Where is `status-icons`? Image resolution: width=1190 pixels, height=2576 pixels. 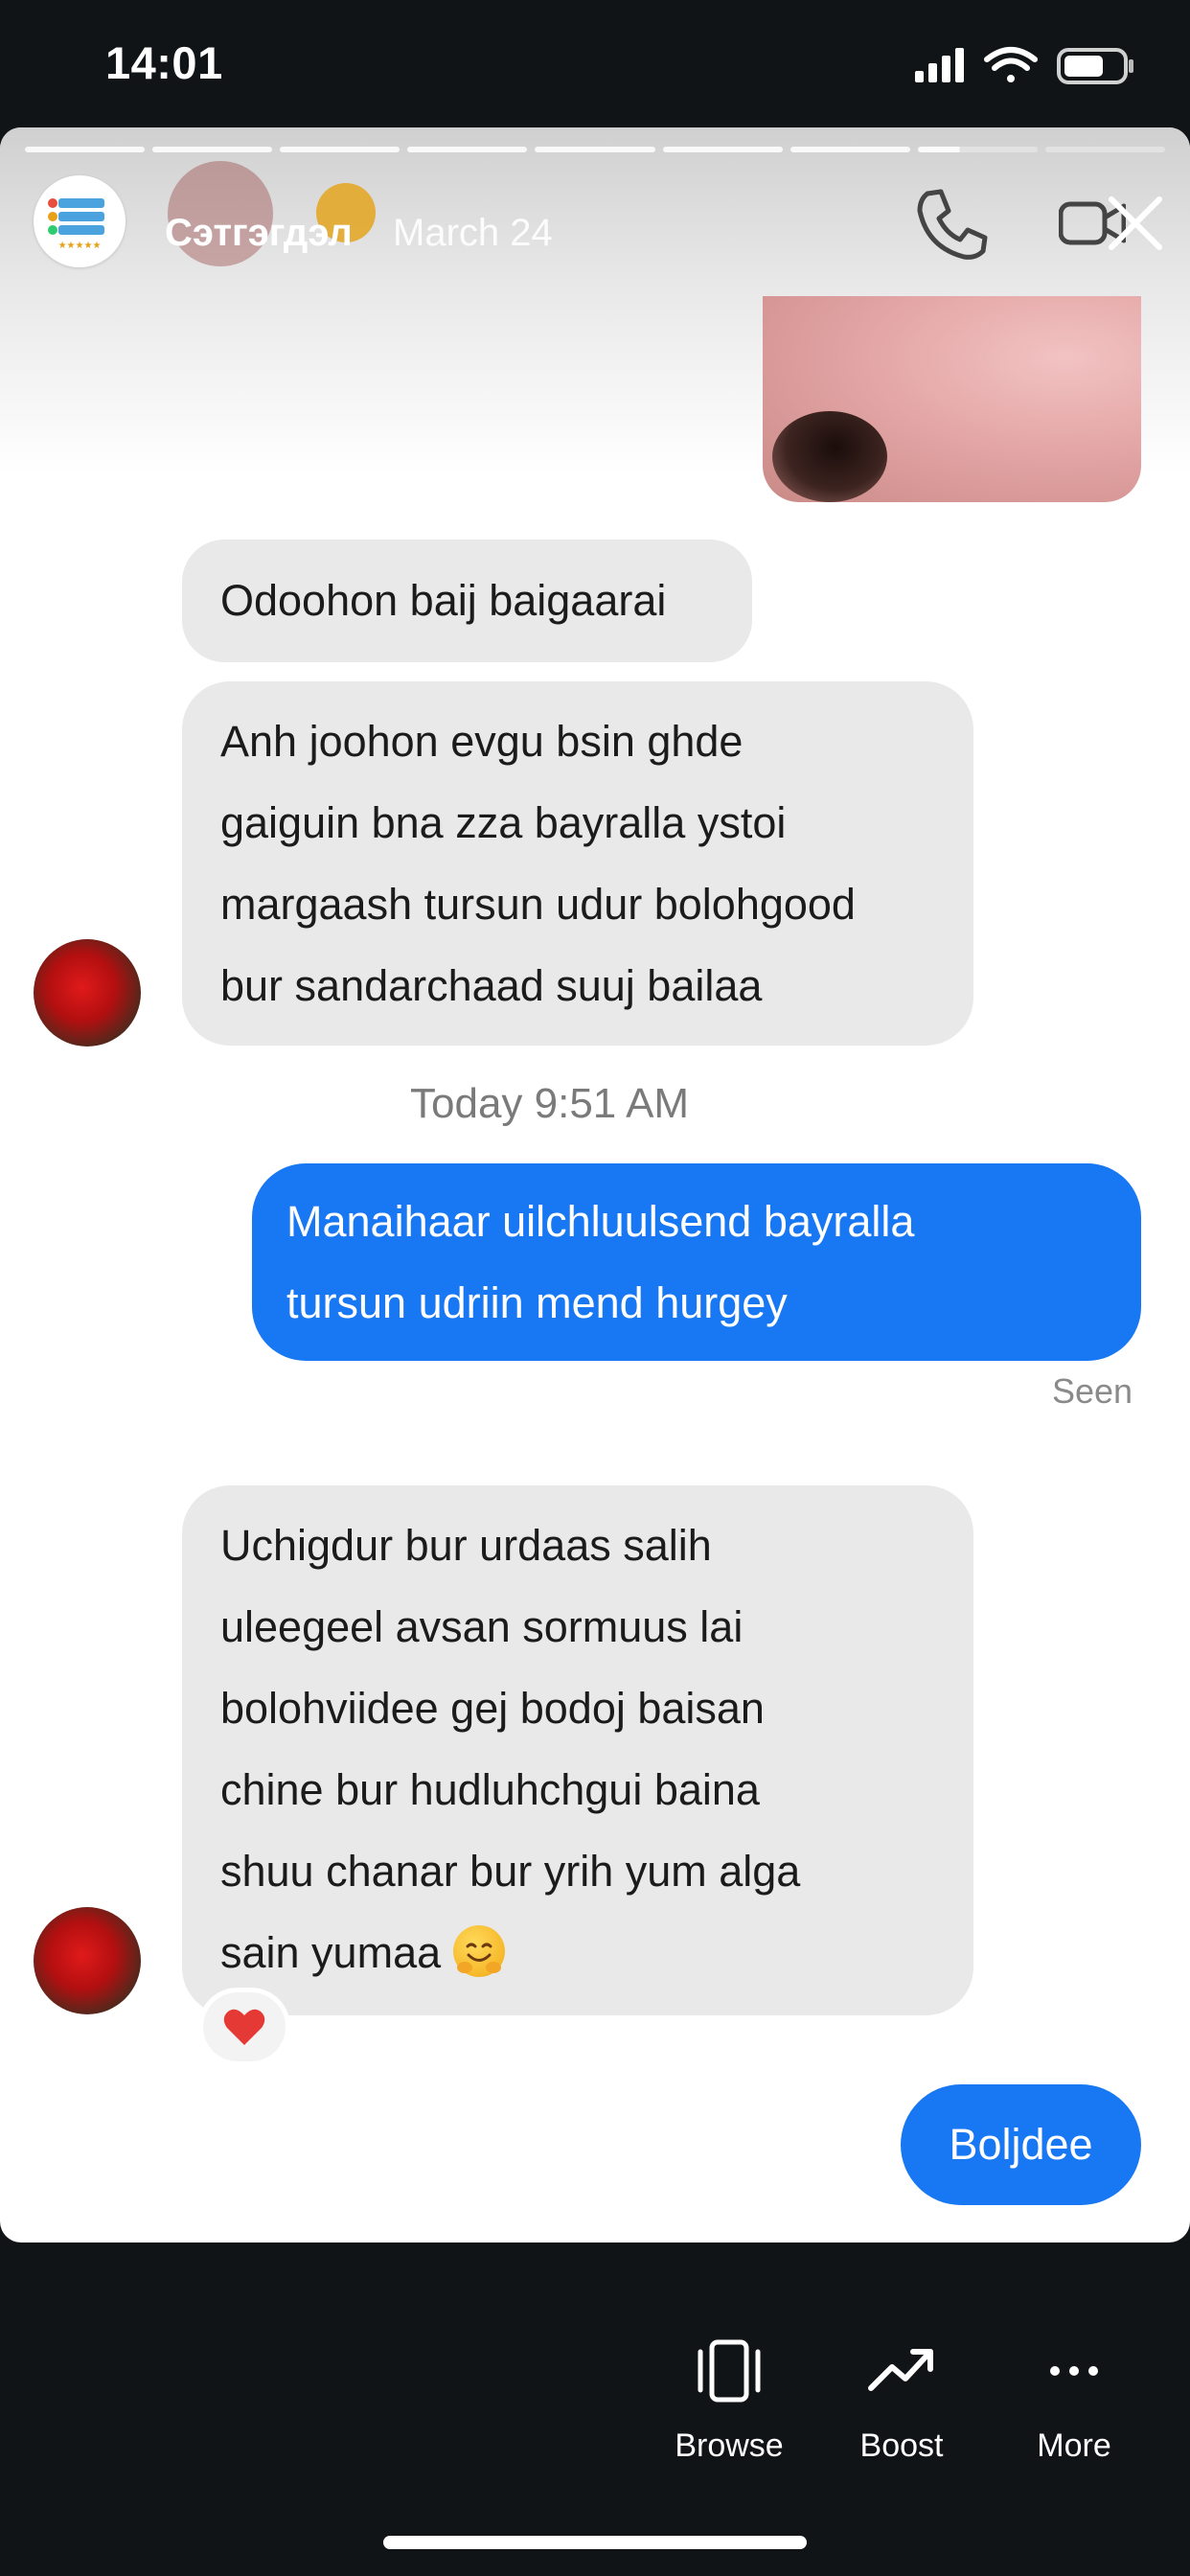
status-icons is located at coordinates (1024, 65).